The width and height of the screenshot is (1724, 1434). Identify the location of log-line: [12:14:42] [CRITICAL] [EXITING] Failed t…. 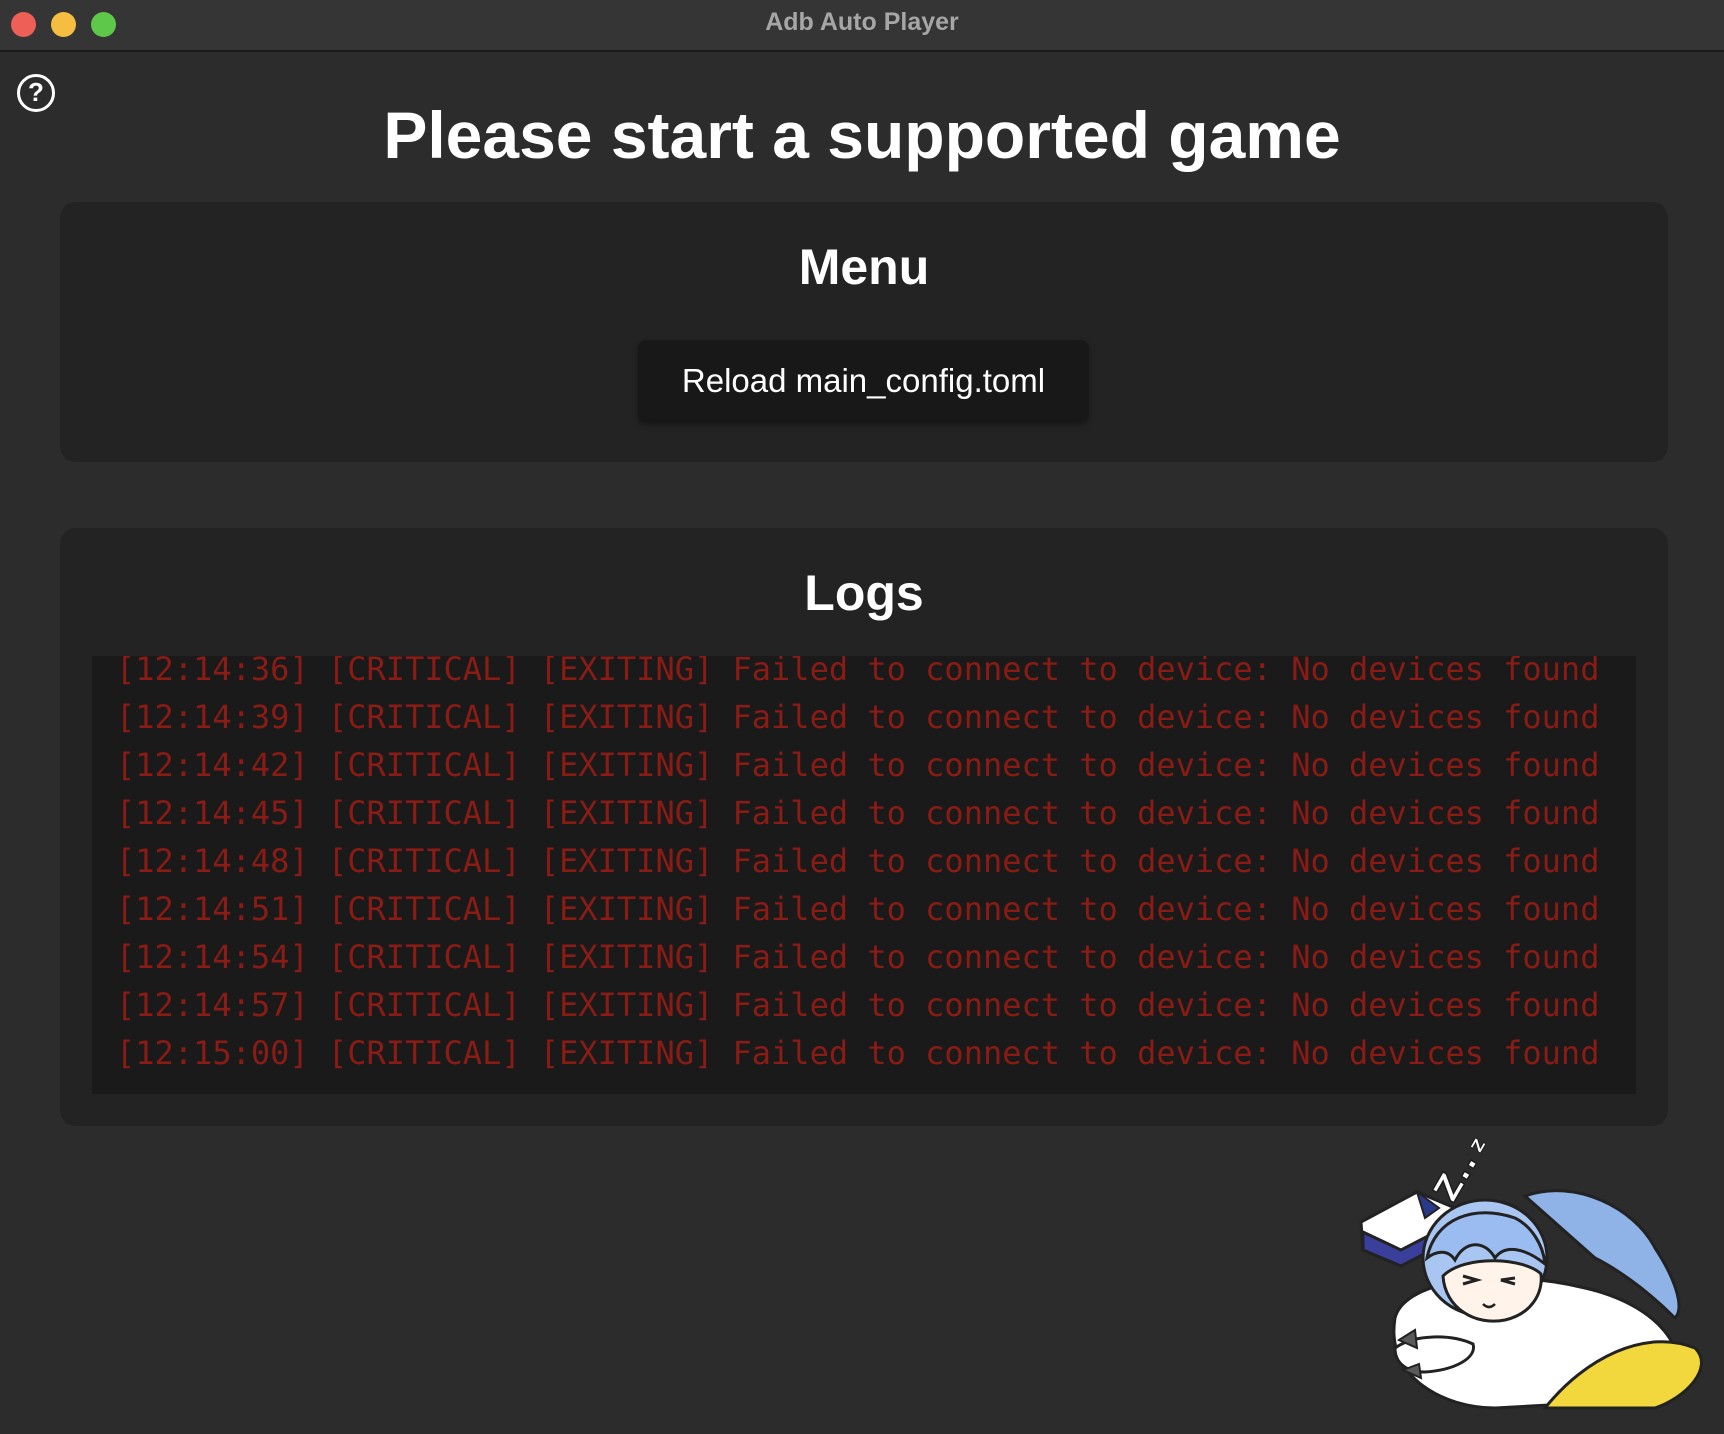
(858, 765).